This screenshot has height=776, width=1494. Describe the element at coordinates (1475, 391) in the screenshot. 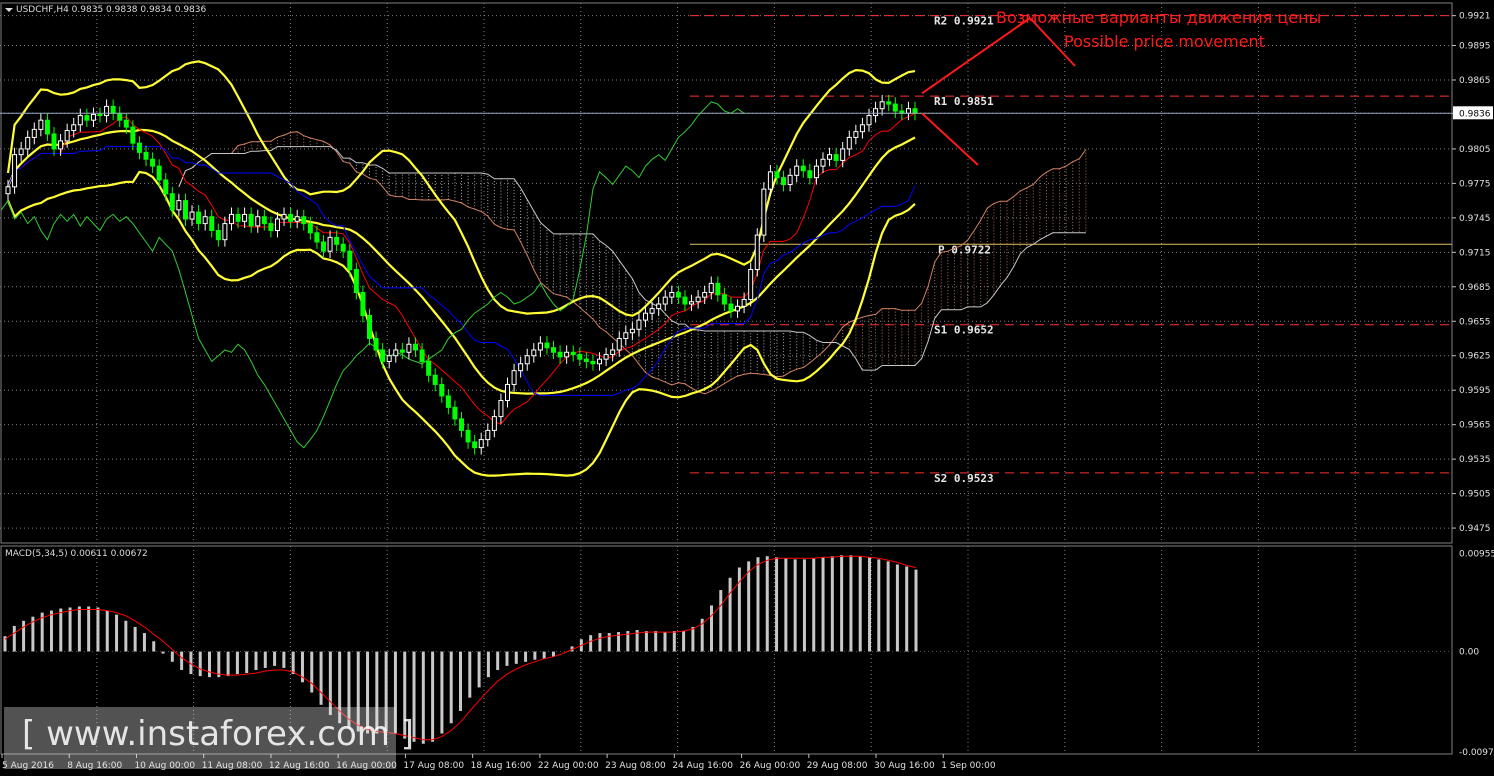

I see `price-tick-label: 0.9595` at that location.